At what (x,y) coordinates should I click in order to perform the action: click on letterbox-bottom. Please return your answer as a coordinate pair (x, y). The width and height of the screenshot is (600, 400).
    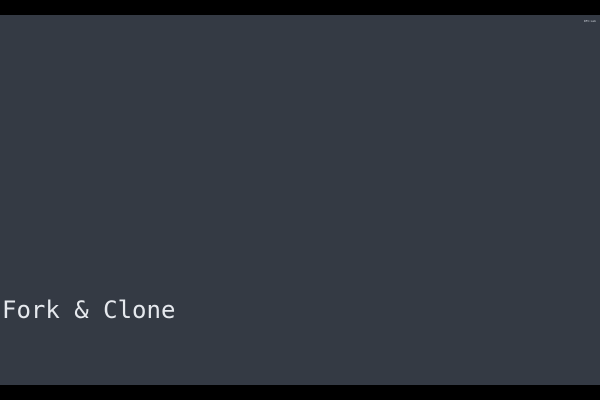
    Looking at the image, I should click on (300, 392).